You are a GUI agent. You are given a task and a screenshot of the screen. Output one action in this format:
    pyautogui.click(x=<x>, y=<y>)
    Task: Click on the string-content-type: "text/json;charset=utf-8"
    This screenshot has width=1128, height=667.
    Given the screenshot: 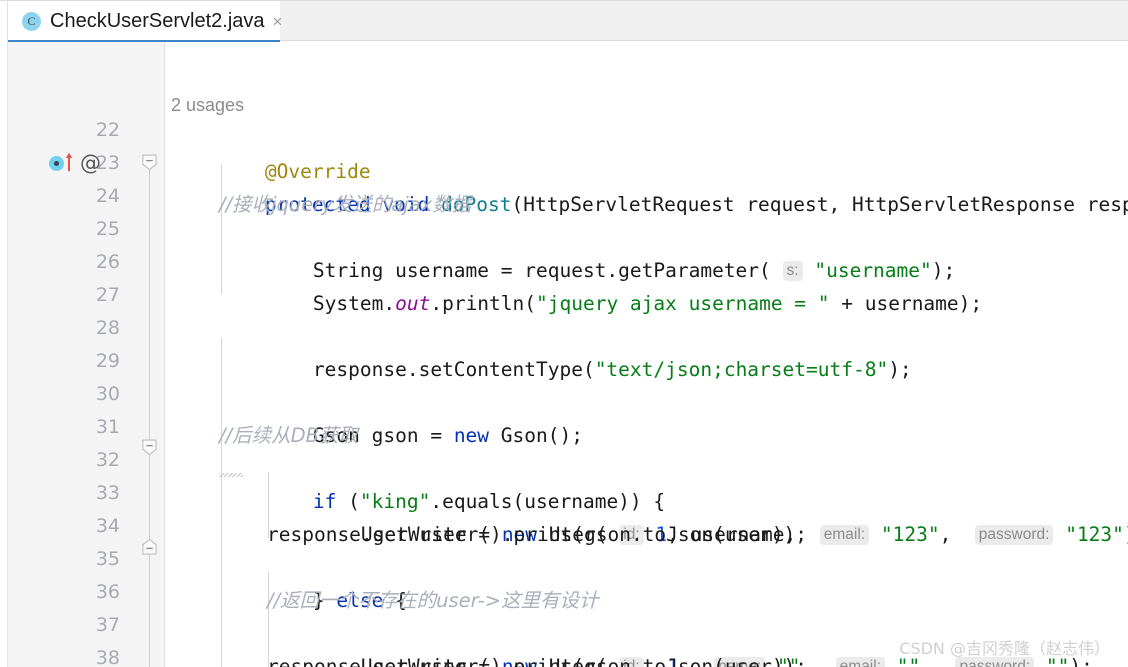 What is the action you would take?
    pyautogui.click(x=741, y=369)
    